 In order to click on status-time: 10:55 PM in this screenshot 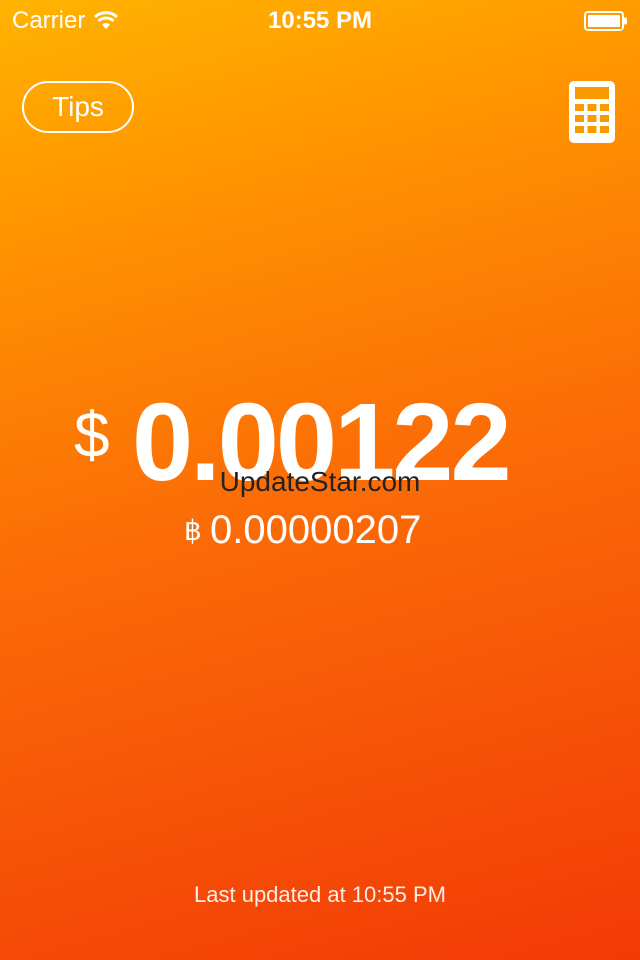, I will do `click(320, 20)`.